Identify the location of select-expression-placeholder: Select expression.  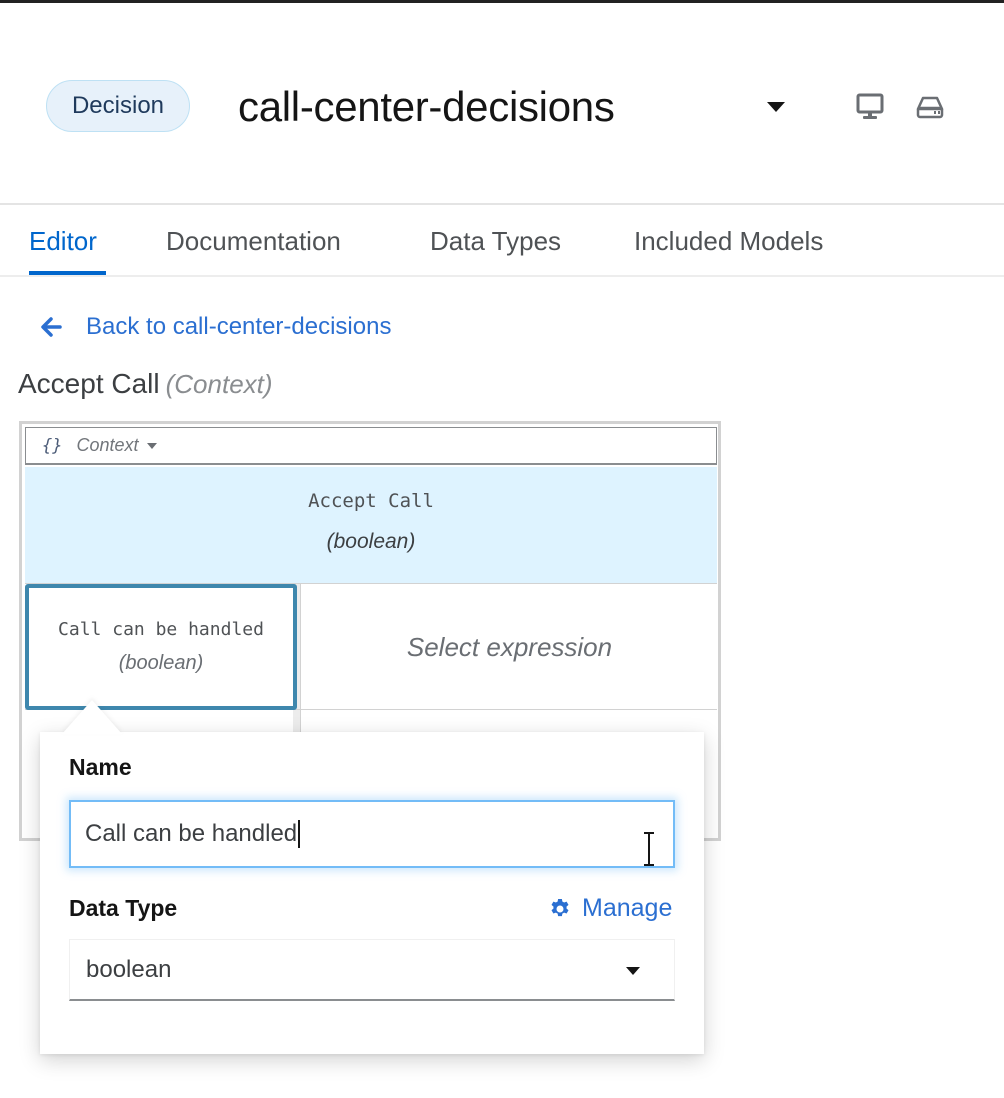
(509, 646).